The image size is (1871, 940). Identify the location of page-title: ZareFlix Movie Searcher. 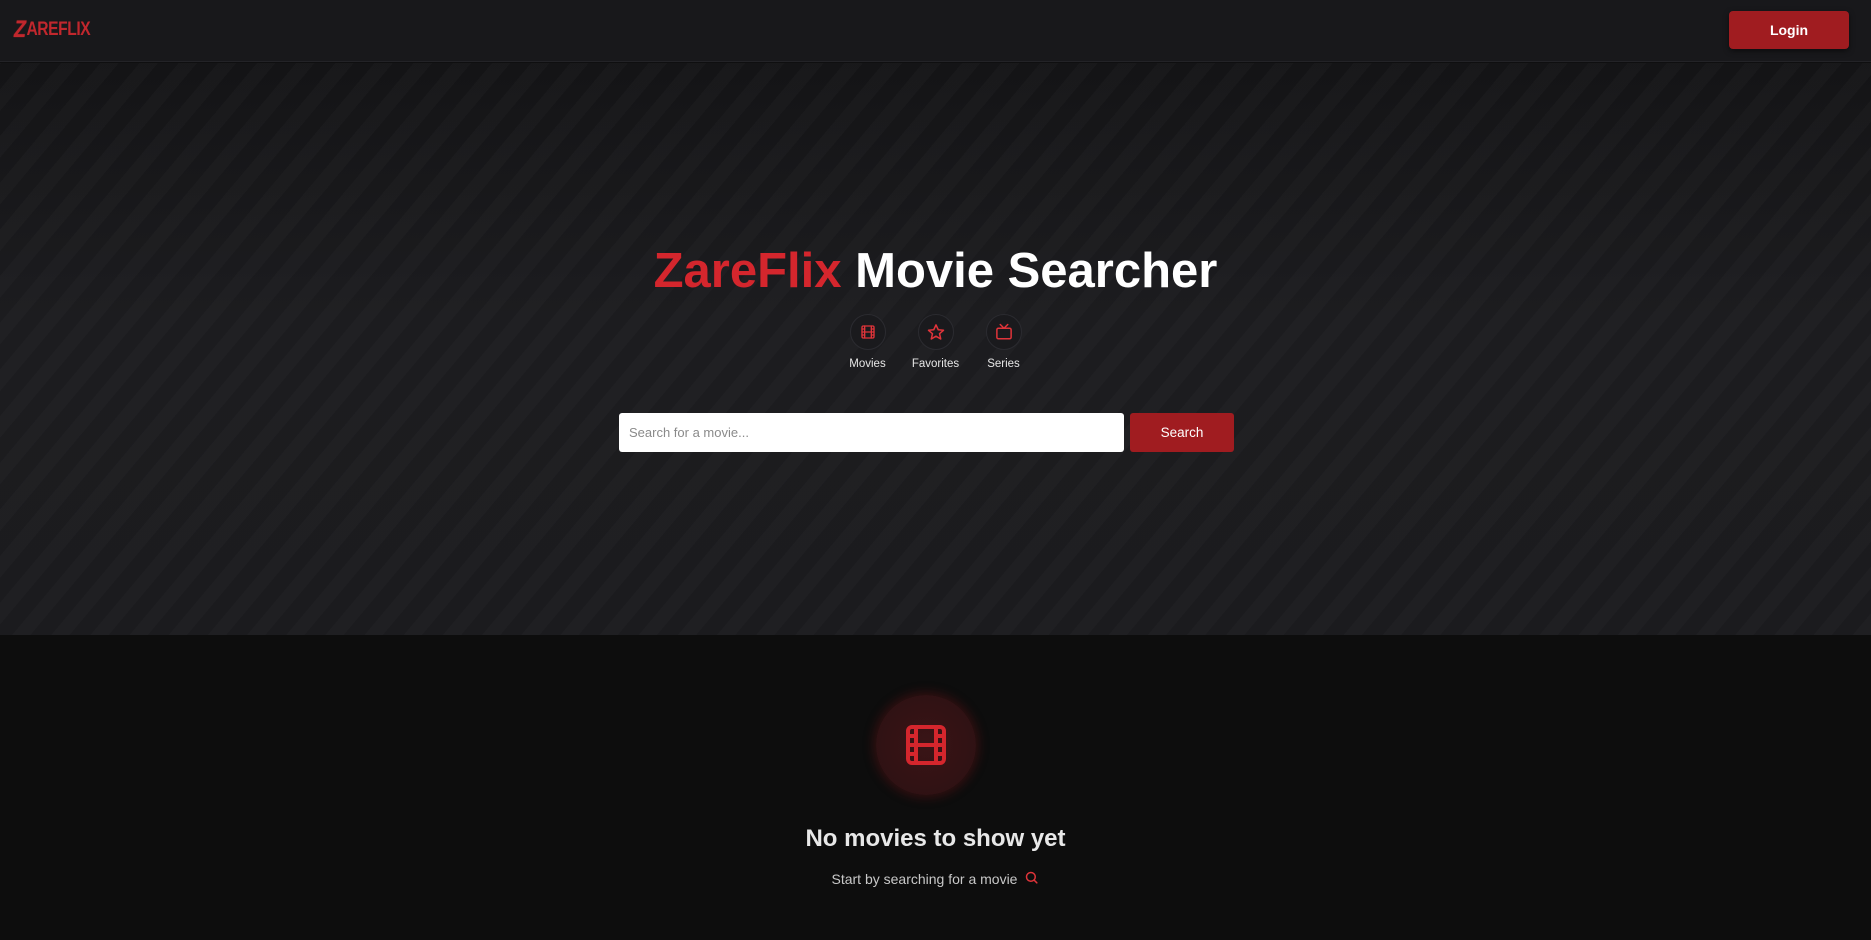
(935, 271).